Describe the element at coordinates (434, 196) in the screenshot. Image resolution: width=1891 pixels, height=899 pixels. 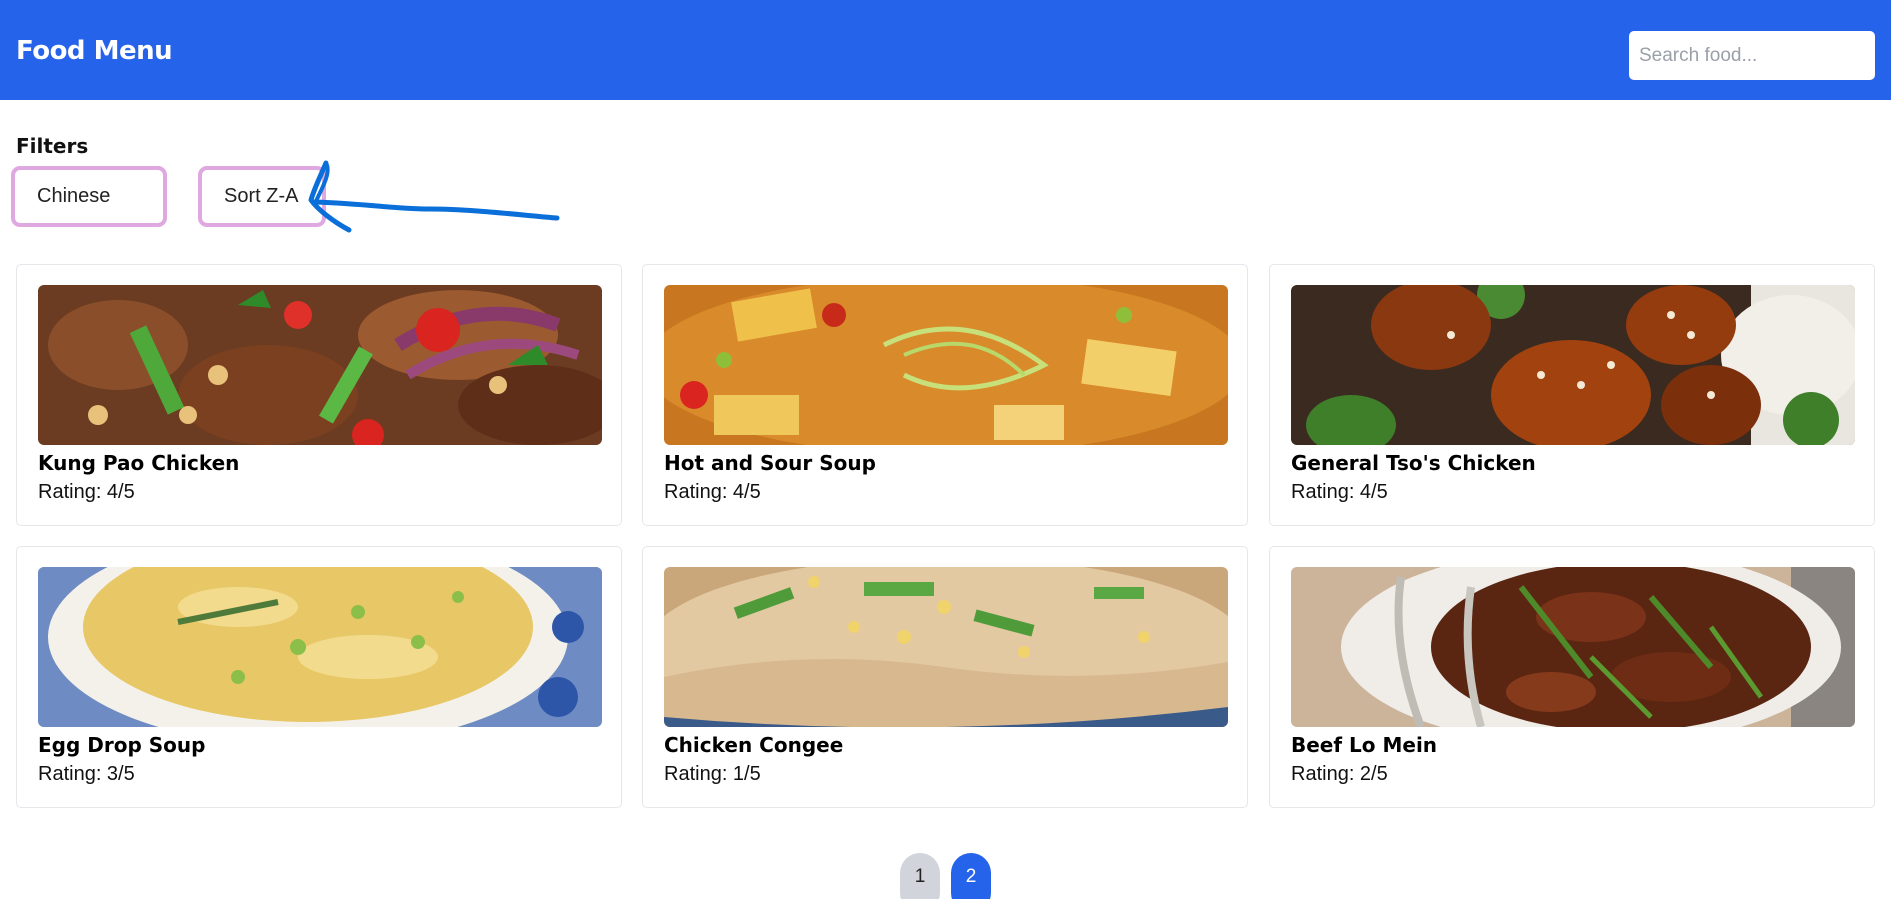
I see `hand-drawn-arrow-annotation` at that location.